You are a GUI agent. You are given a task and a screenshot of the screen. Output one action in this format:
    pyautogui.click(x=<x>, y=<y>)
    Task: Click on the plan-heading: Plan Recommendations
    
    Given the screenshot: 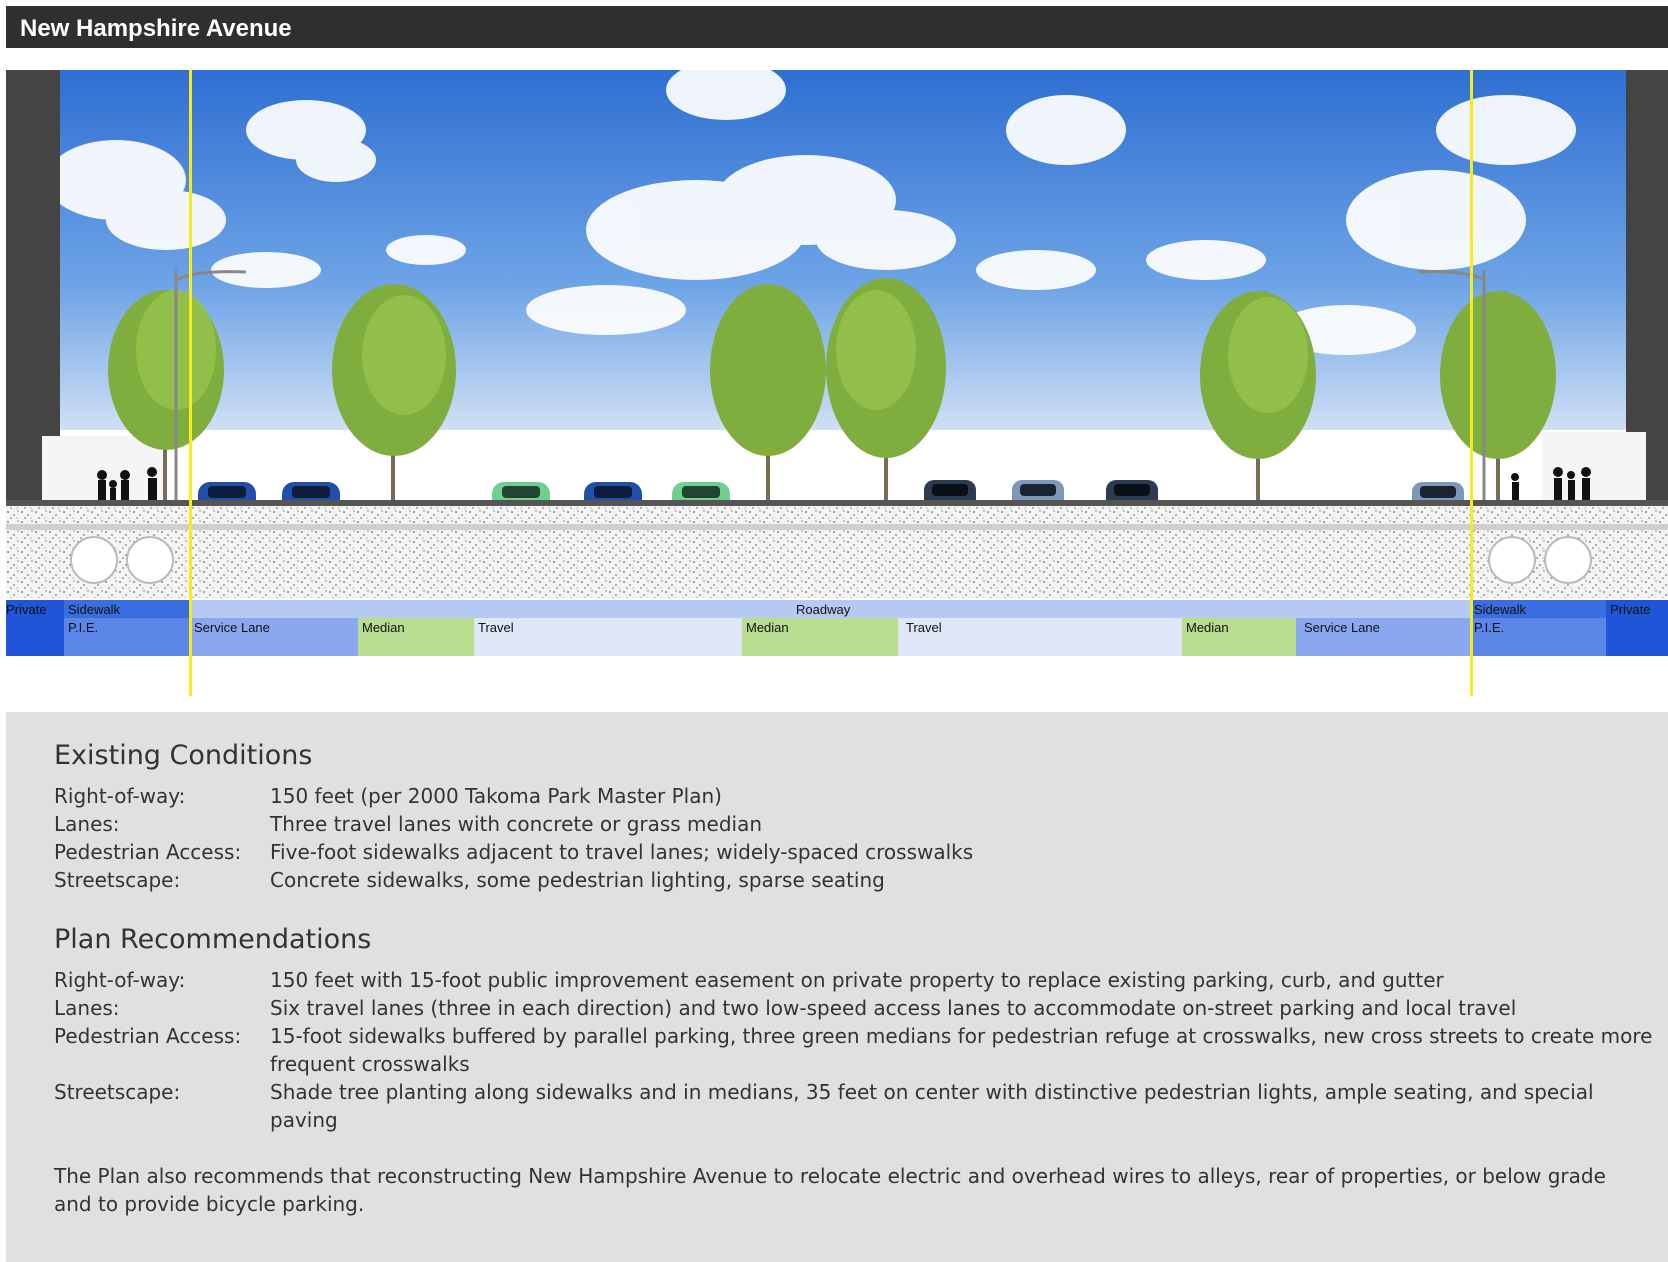 What is the action you would take?
    pyautogui.click(x=213, y=939)
    